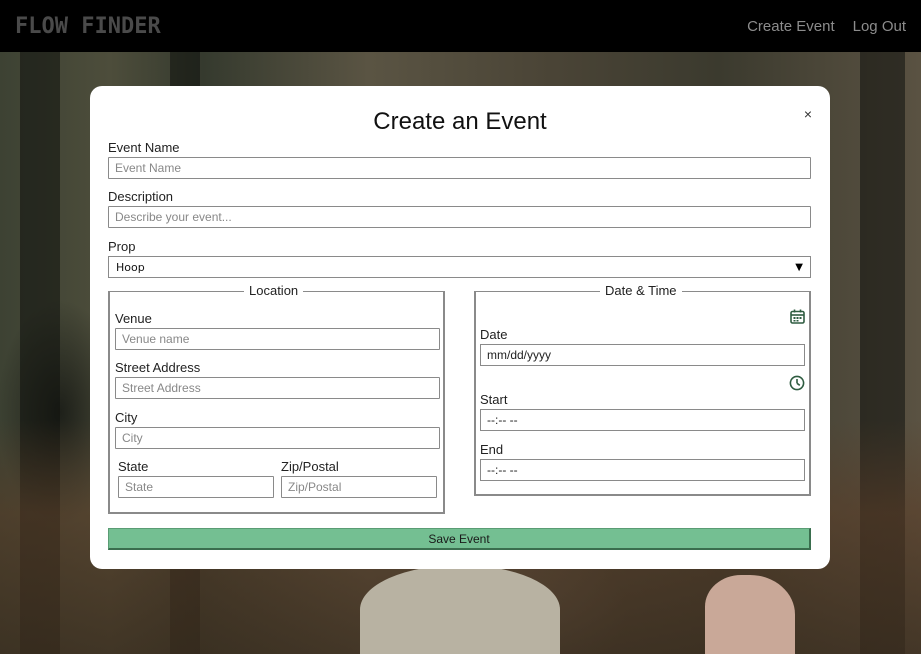 Image resolution: width=921 pixels, height=654 pixels. I want to click on date-input: mm/dd/yyyy, so click(642, 355).